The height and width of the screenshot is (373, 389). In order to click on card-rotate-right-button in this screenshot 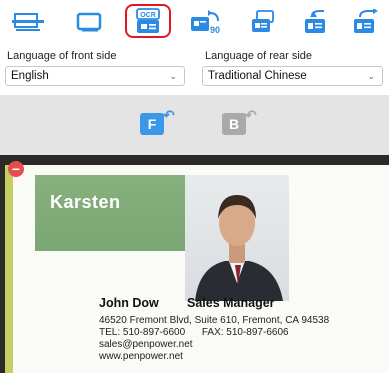, I will do `click(365, 22)`.